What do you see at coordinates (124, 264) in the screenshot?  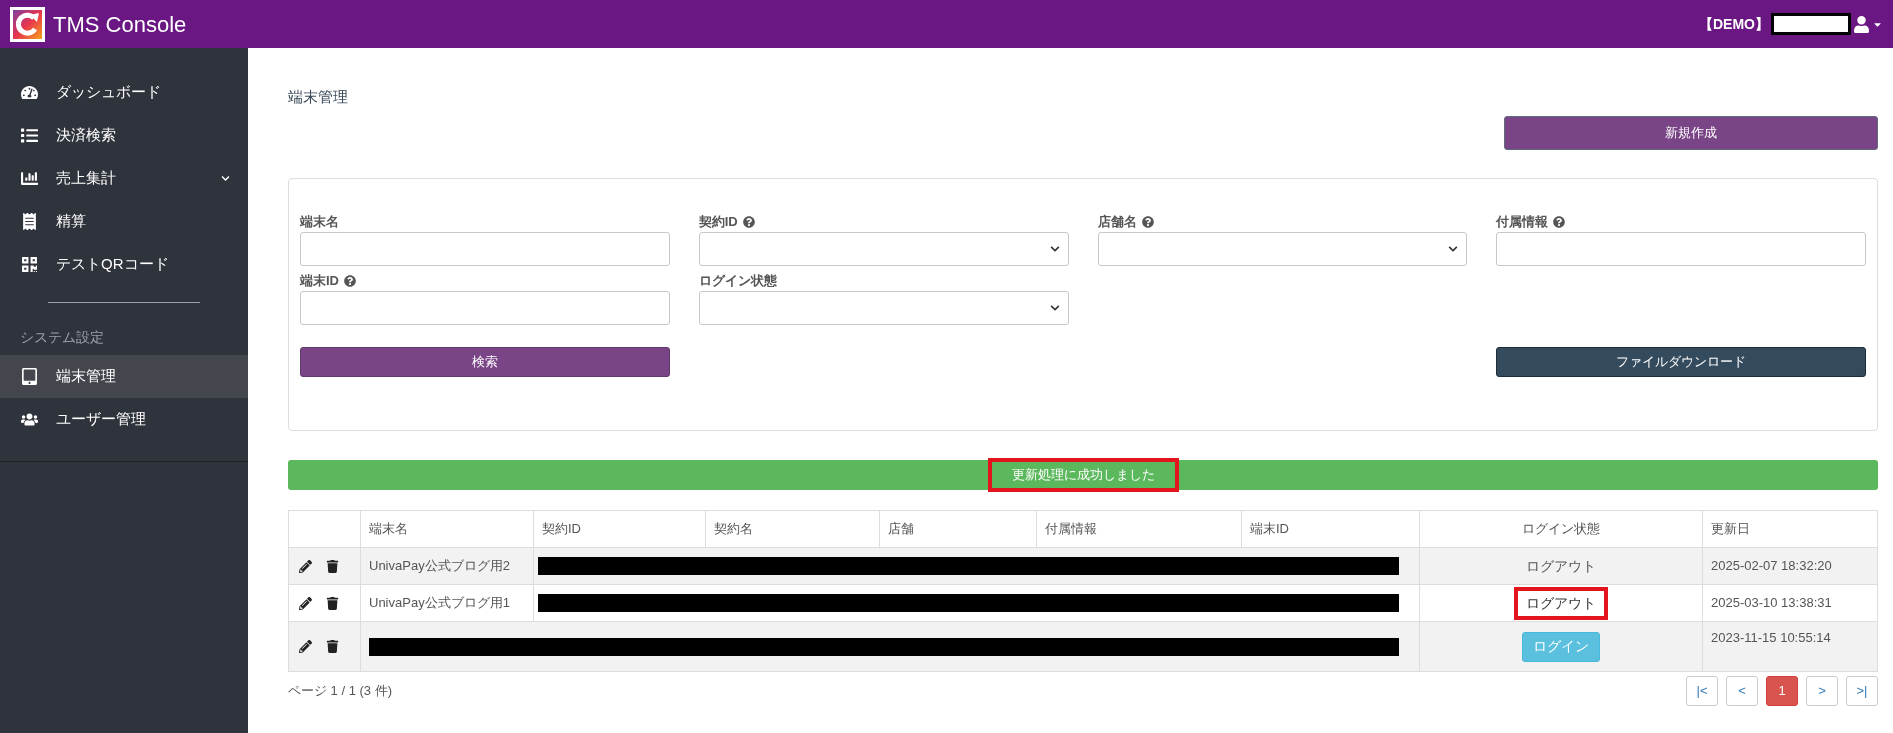 I see `sidebar-item: テストQRコード` at bounding box center [124, 264].